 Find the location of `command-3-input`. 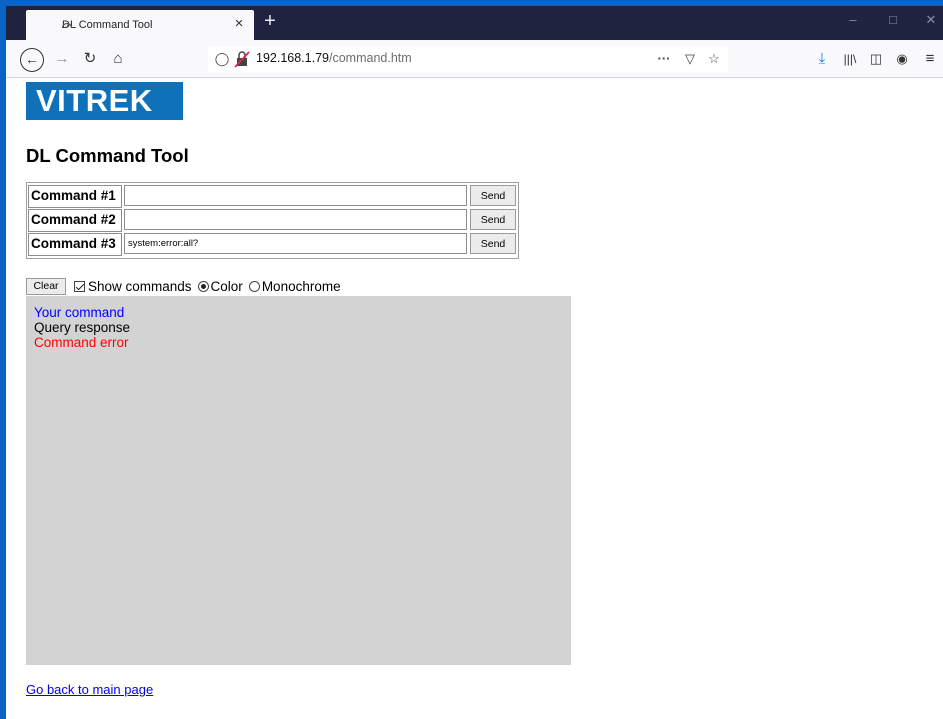

command-3-input is located at coordinates (295, 243).